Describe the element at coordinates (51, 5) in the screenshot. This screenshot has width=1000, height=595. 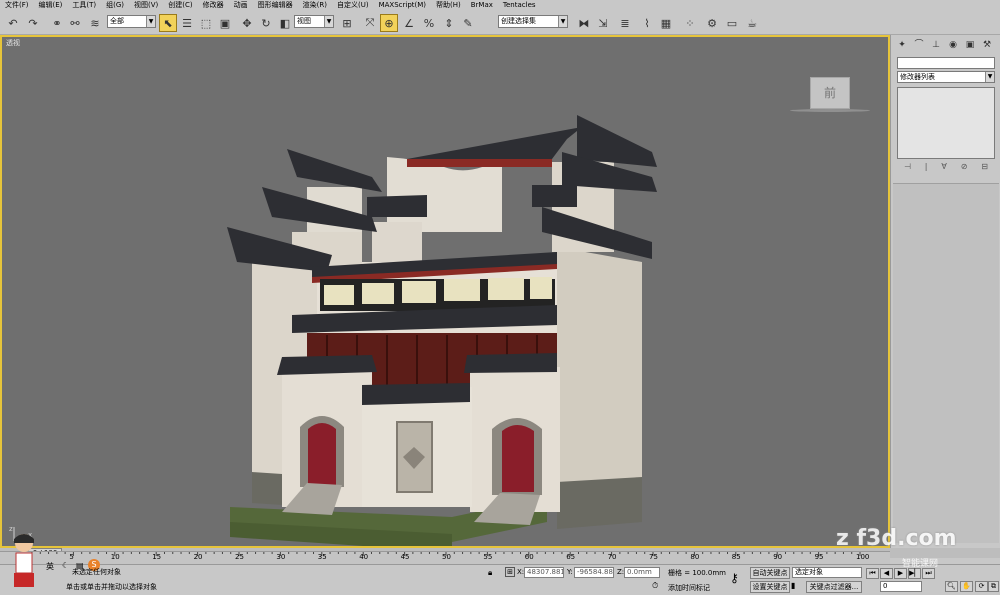
I see `menu-edit: 编辑(E)` at that location.